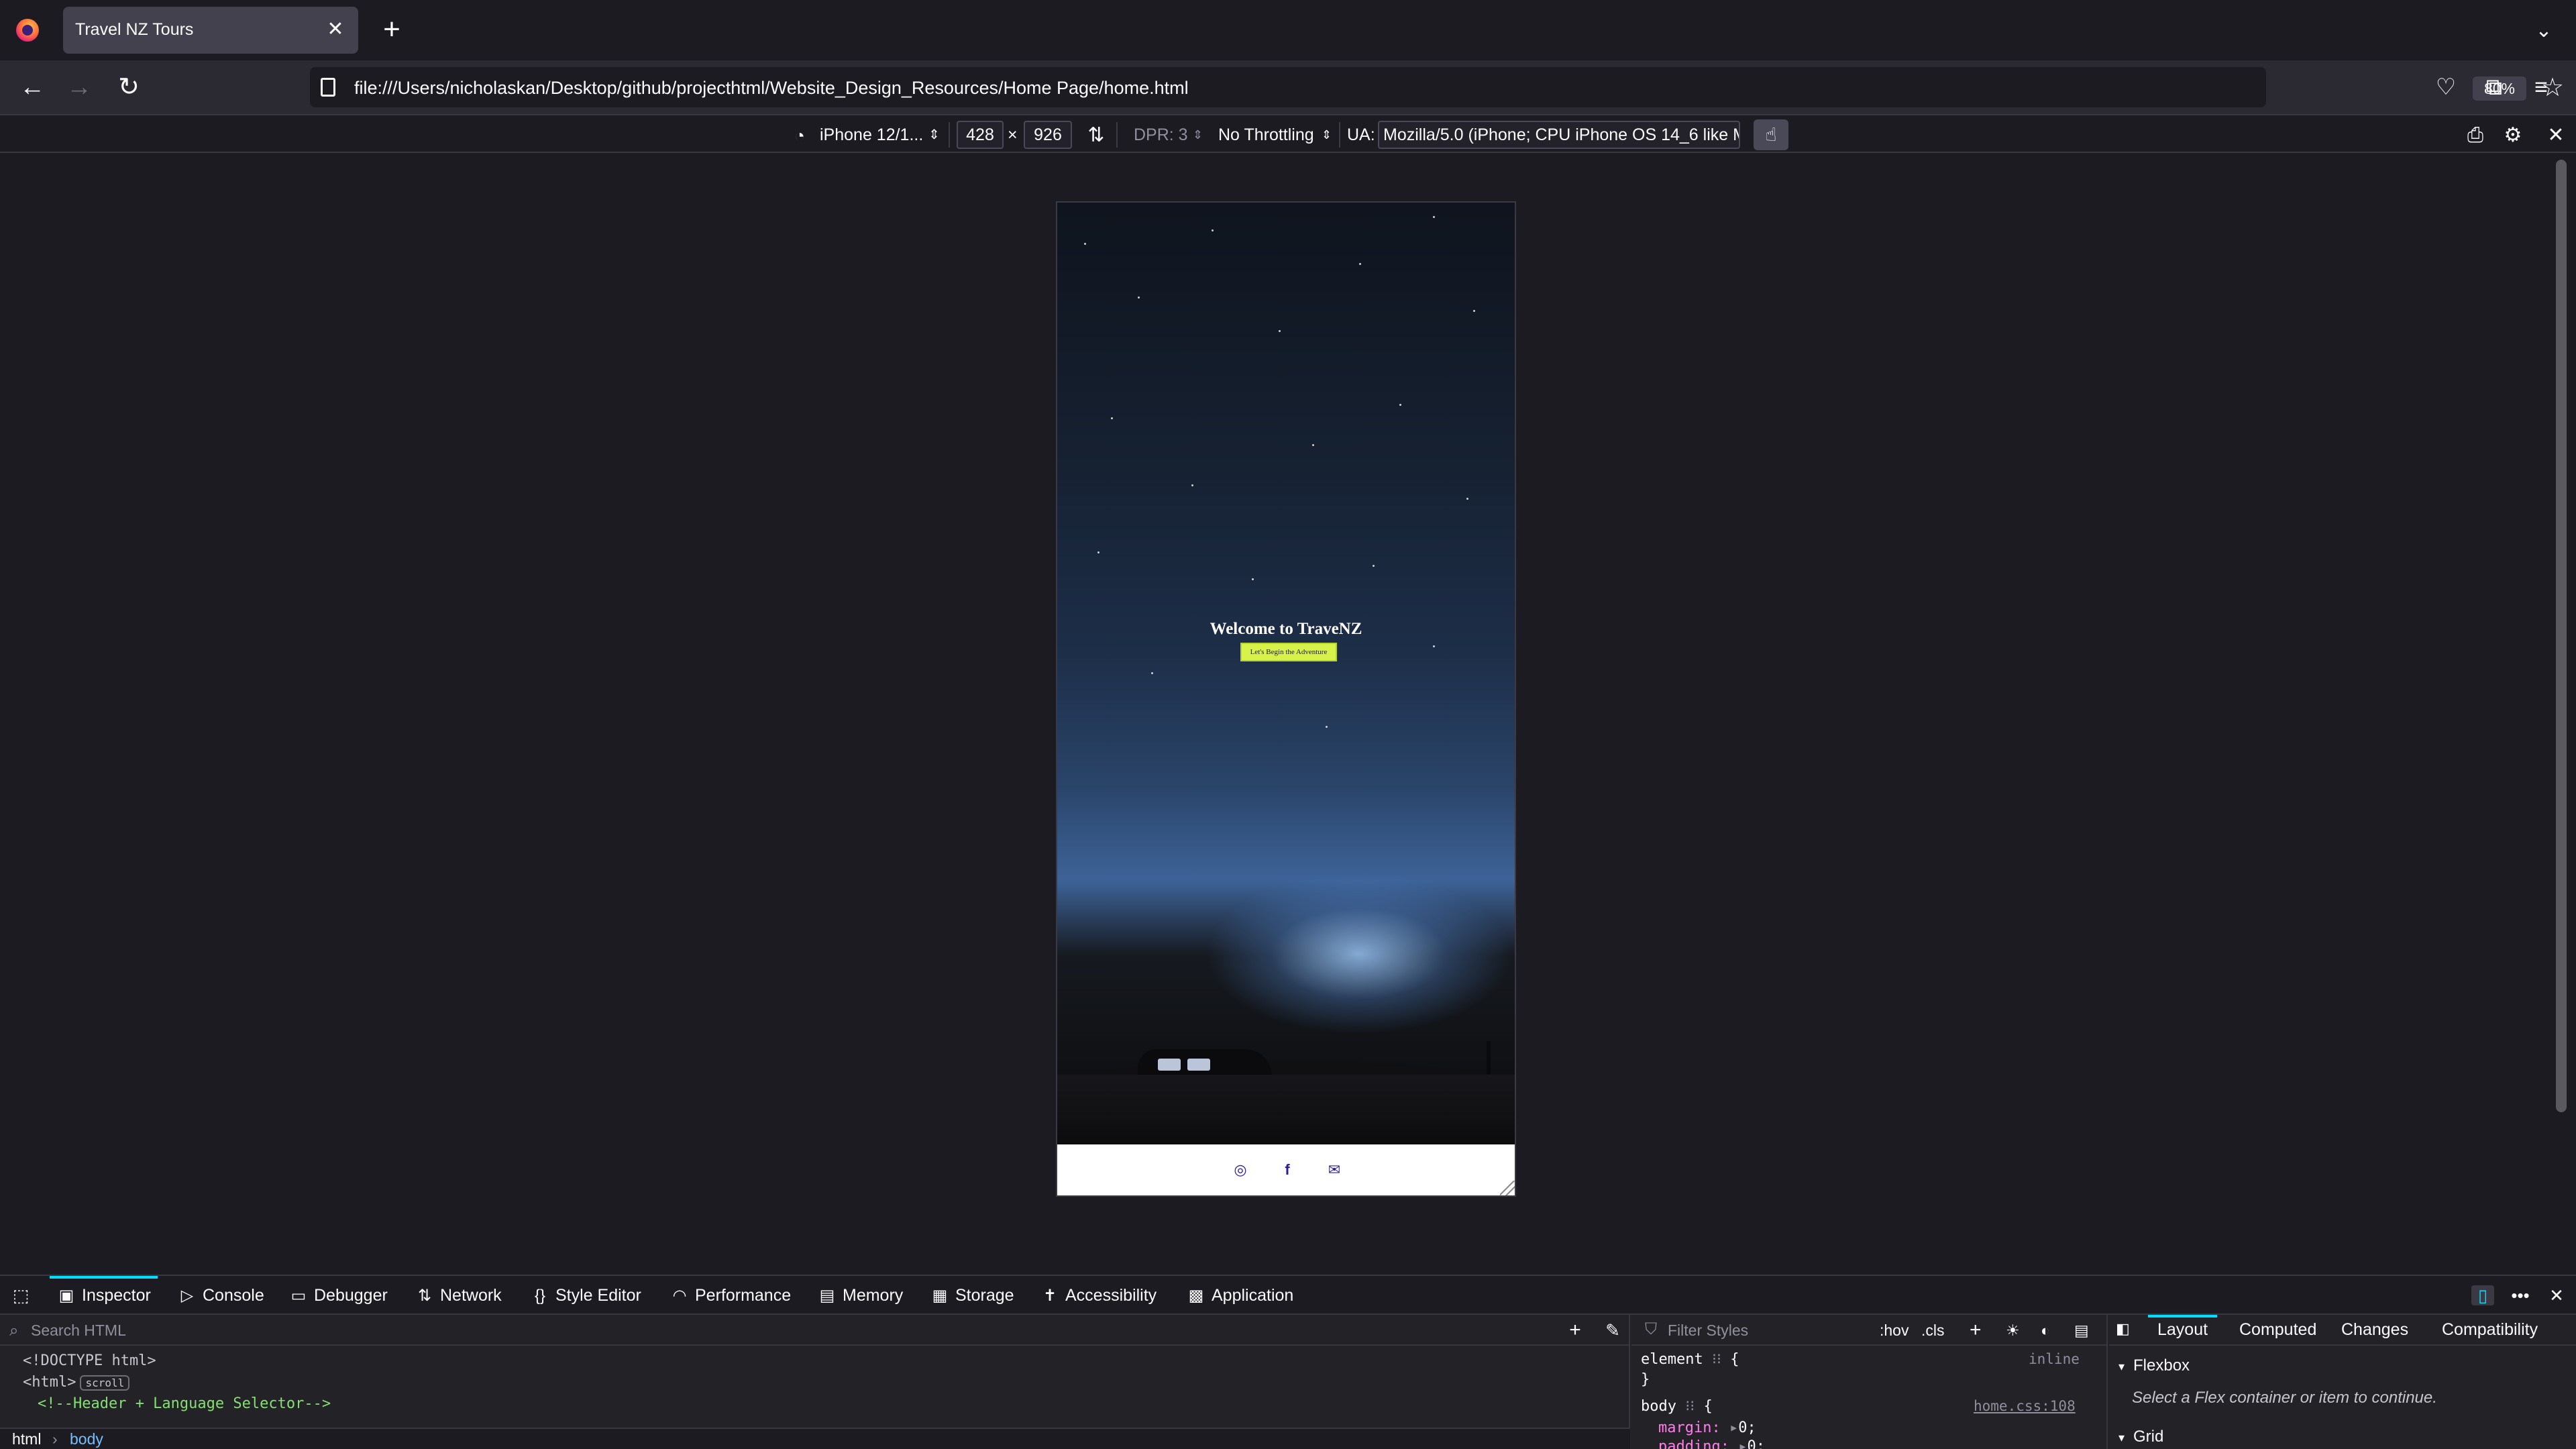 The height and width of the screenshot is (1449, 2576). I want to click on doctype-line: <!DOCTYPE html>, so click(89, 1360).